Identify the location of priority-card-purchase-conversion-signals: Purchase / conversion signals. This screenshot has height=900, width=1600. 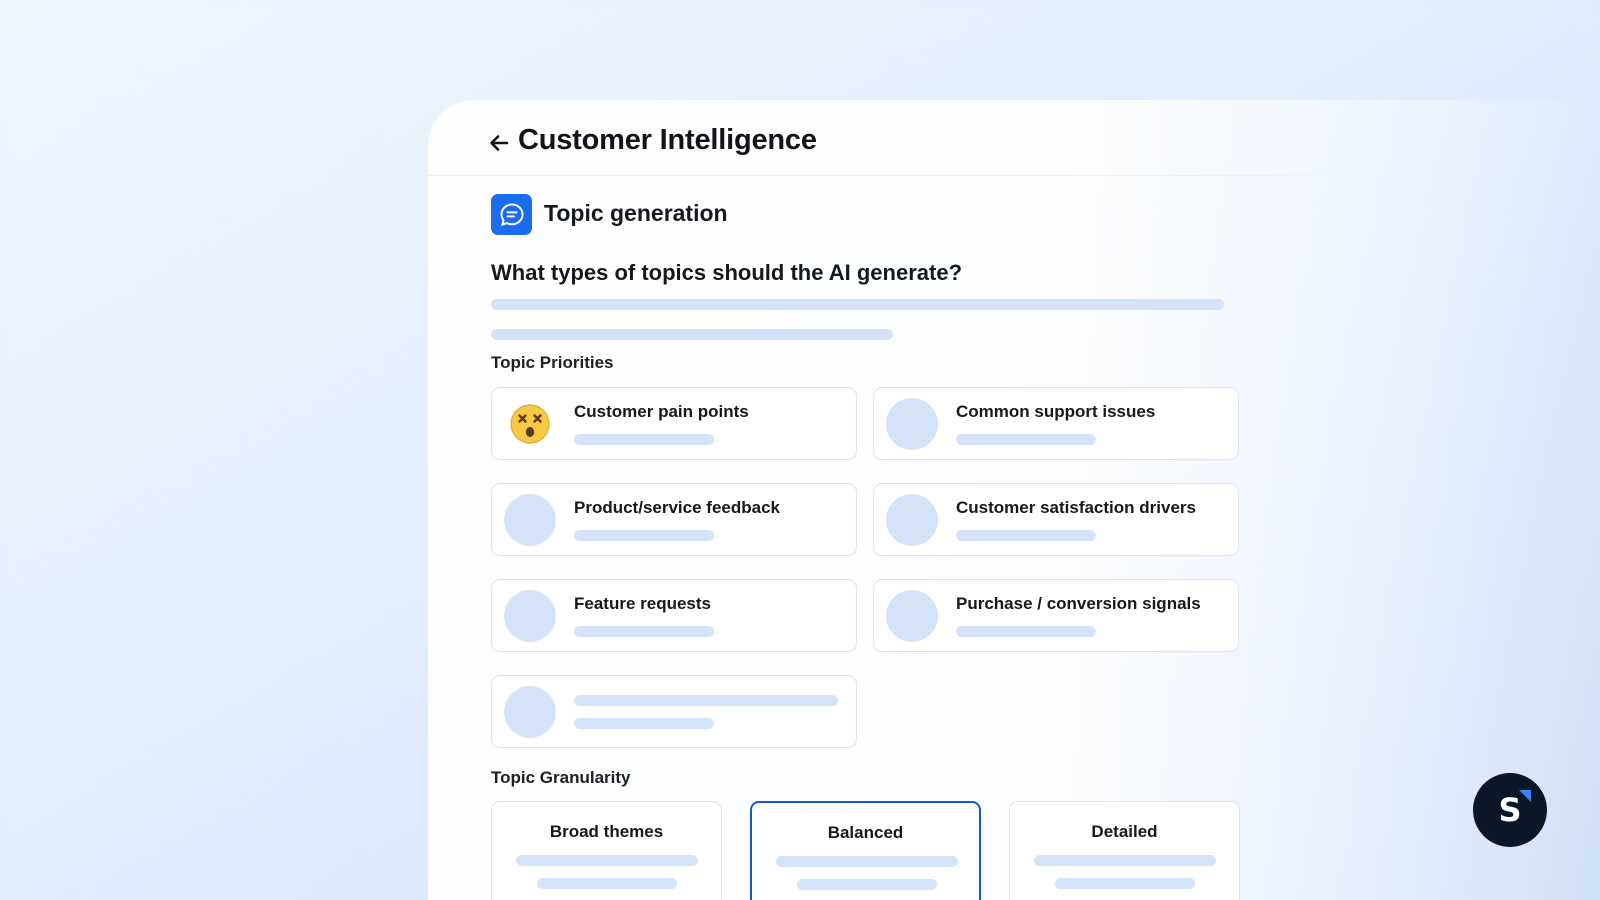
(1056, 615).